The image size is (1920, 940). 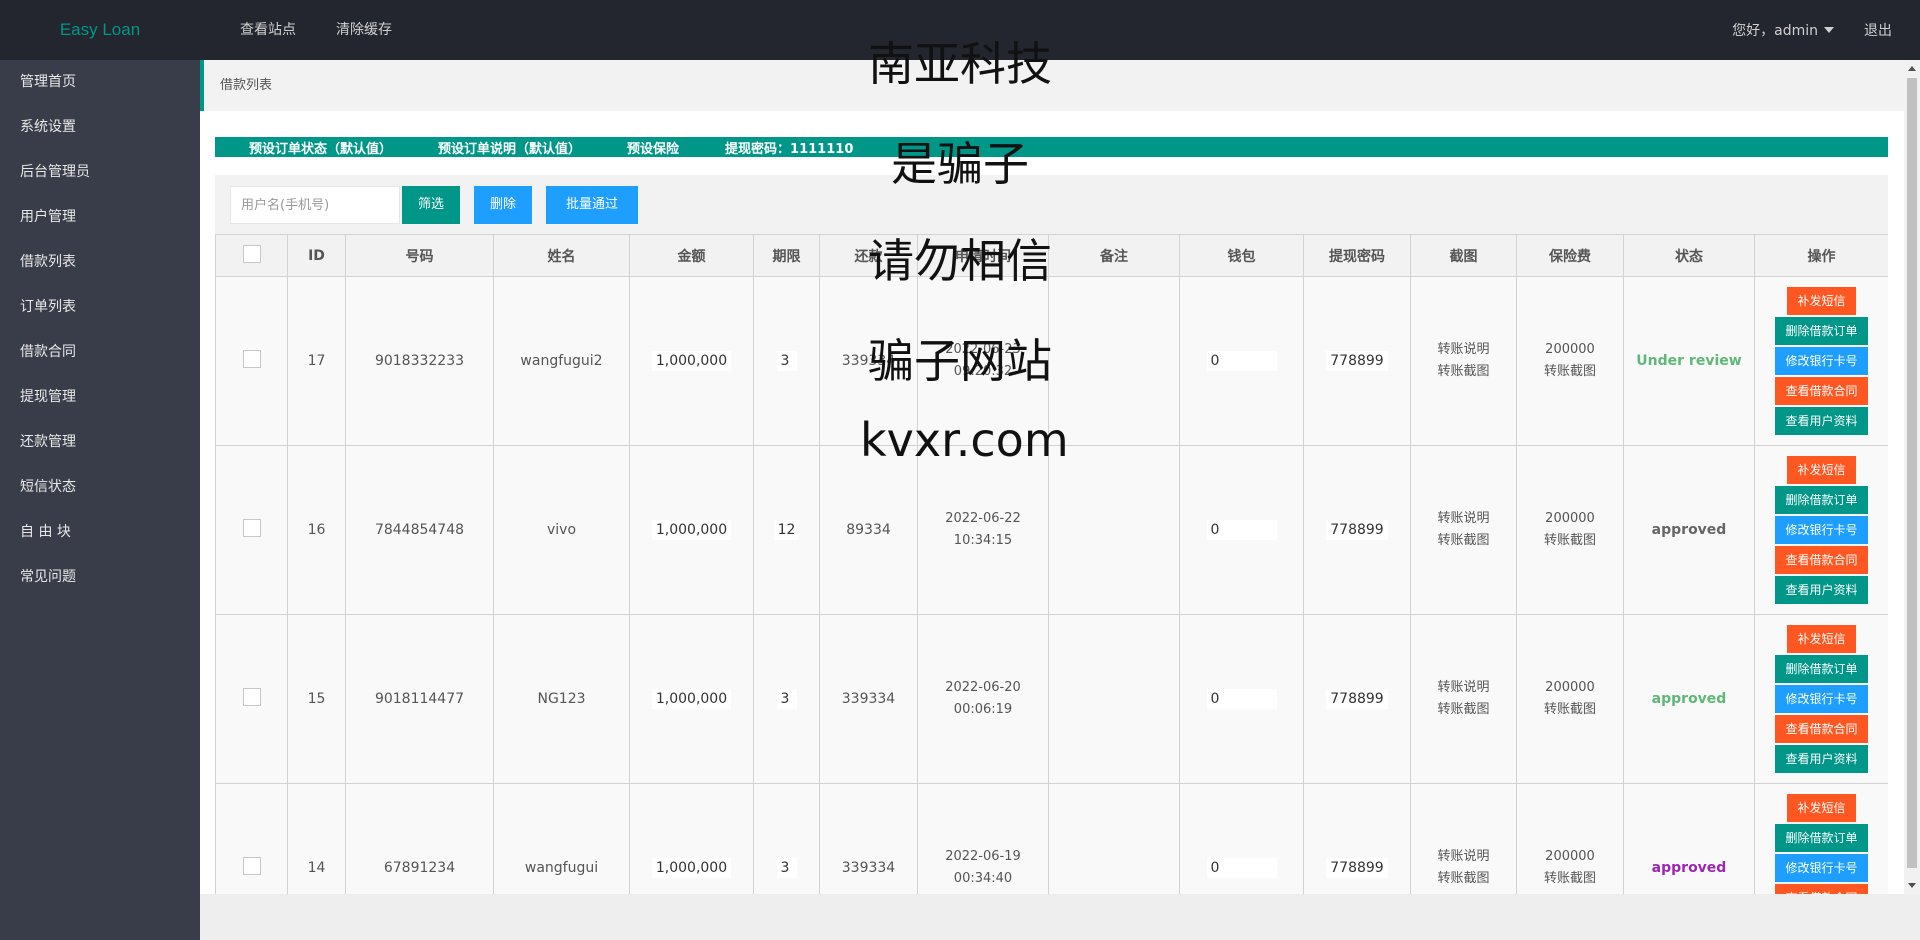 I want to click on cell-insurance: 200000 转账截图, so click(x=1570, y=361).